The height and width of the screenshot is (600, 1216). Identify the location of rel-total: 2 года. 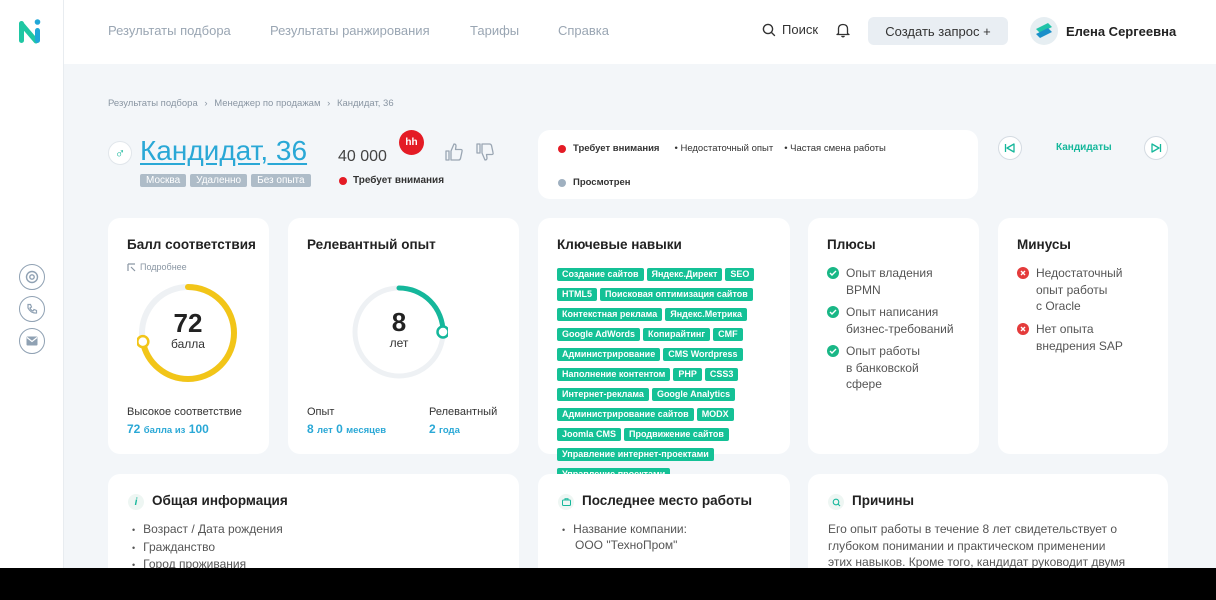
(444, 429).